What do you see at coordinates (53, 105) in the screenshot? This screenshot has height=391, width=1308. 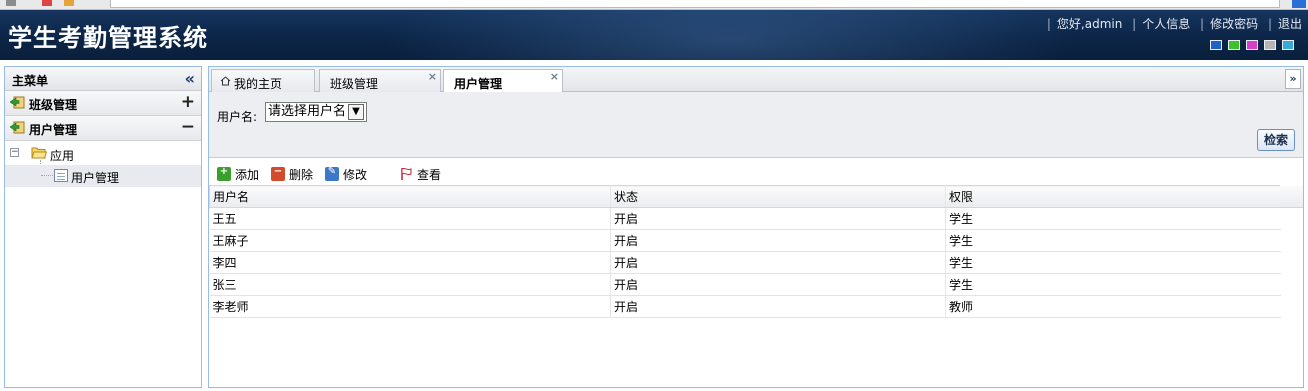 I see `sidebar-section-label: 班级管理` at bounding box center [53, 105].